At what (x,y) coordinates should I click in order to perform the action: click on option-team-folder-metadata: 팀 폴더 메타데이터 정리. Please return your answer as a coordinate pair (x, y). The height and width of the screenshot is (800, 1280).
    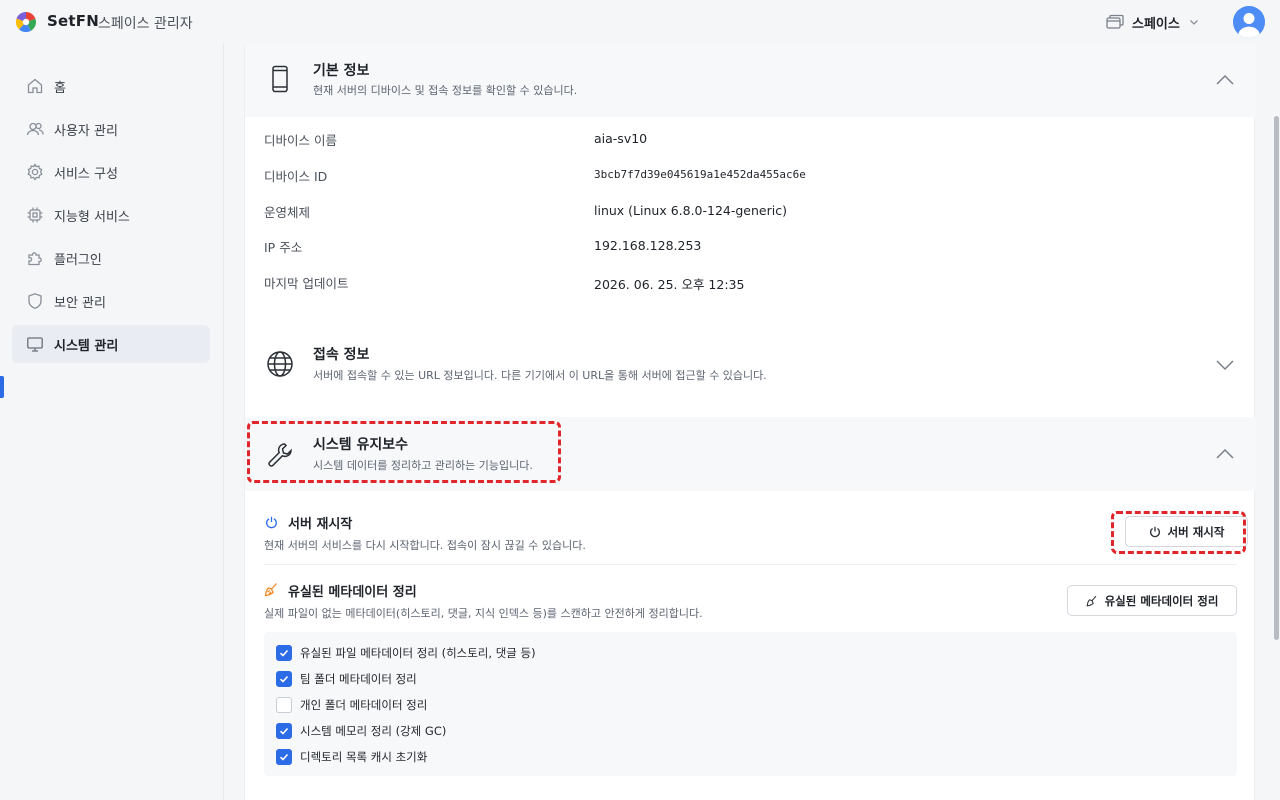
    Looking at the image, I should click on (346, 679).